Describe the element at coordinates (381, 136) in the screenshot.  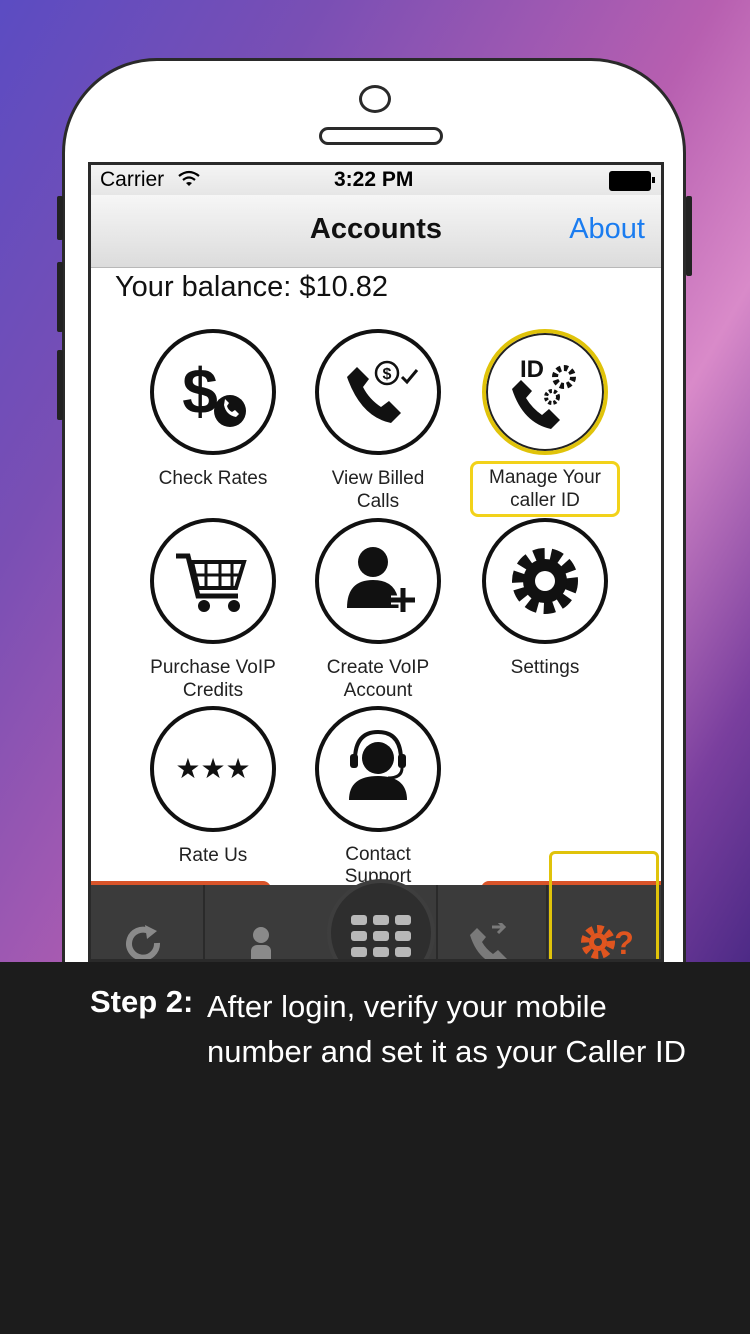
I see `speaker-grille` at that location.